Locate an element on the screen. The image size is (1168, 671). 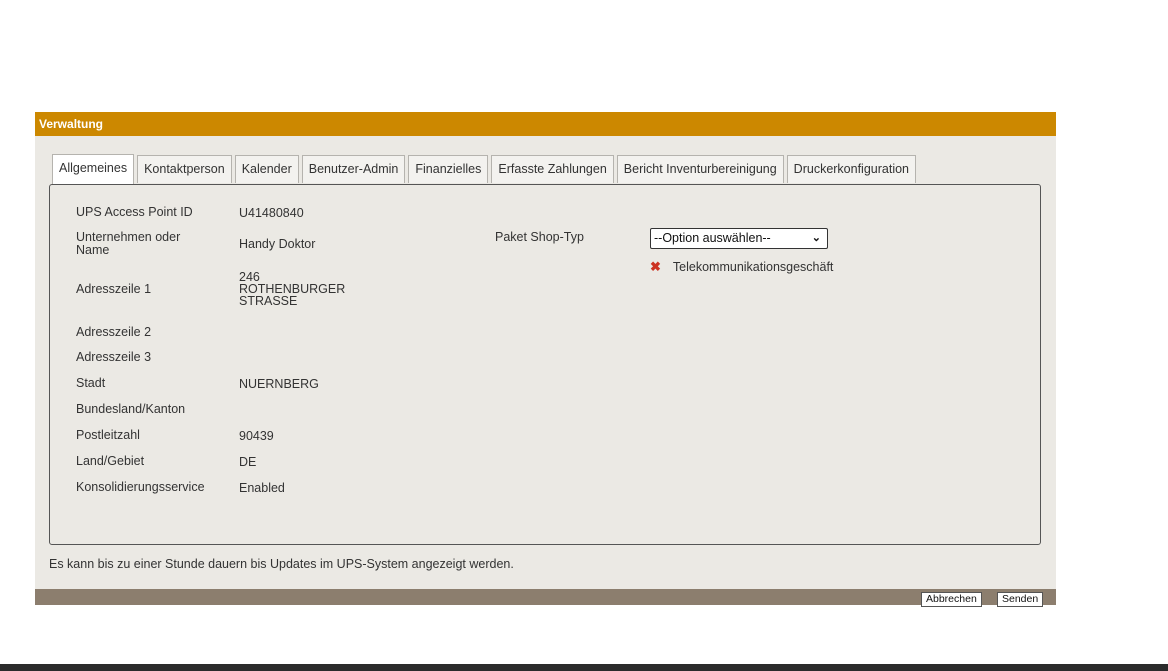
address-line: STRASSE is located at coordinates (268, 301).